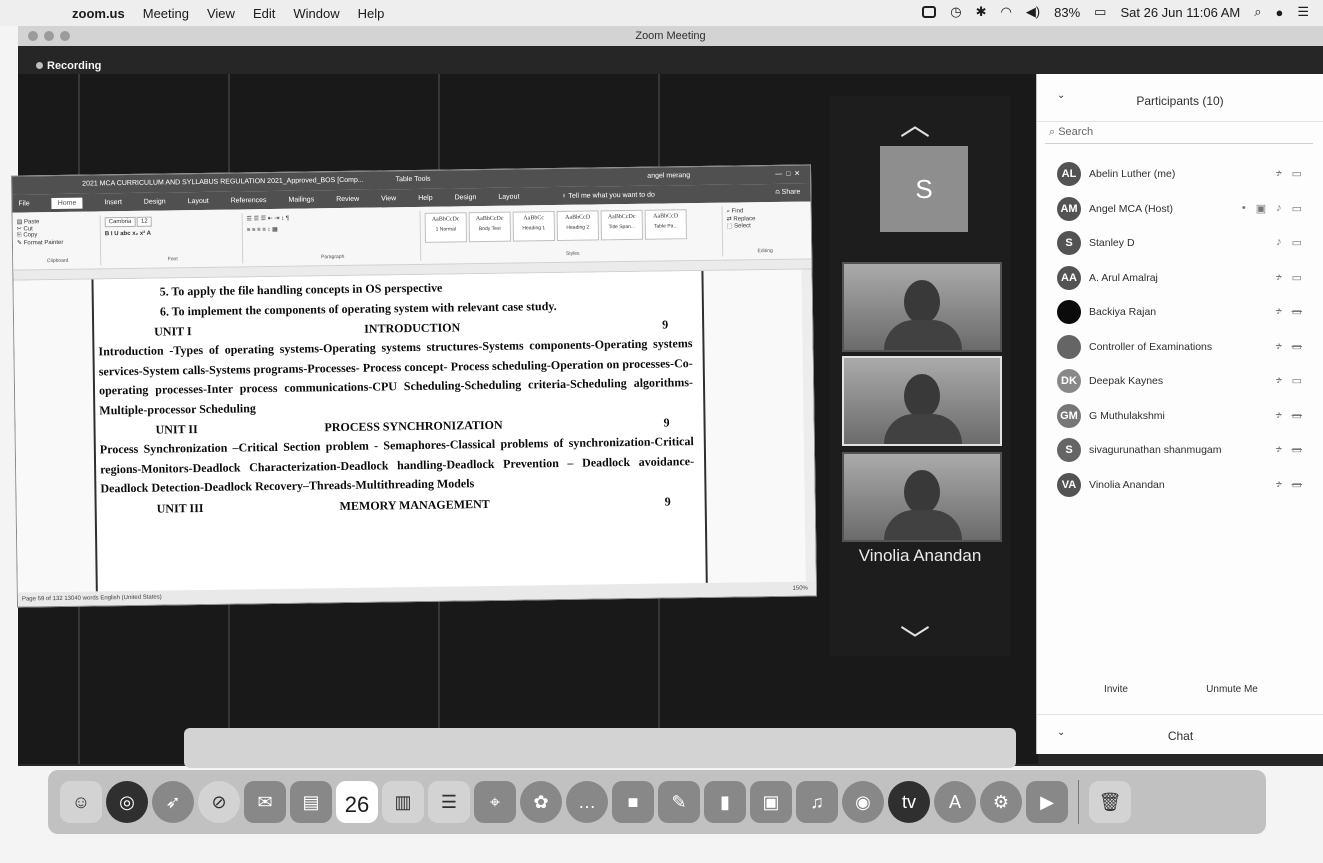 Image resolution: width=1323 pixels, height=863 pixels. What do you see at coordinates (144, 221) in the screenshot?
I see `font-size-select: 12` at bounding box center [144, 221].